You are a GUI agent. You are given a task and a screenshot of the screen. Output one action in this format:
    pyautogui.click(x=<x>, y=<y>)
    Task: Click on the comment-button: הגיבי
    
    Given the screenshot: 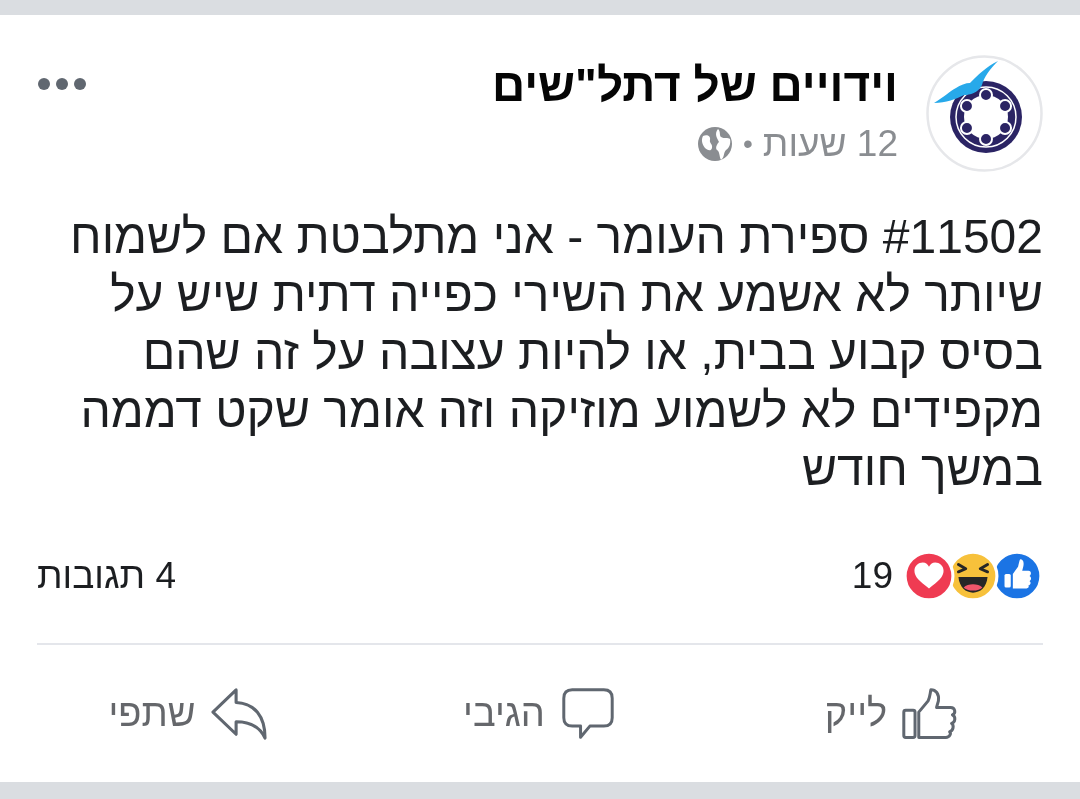 What is the action you would take?
    pyautogui.click(x=540, y=713)
    